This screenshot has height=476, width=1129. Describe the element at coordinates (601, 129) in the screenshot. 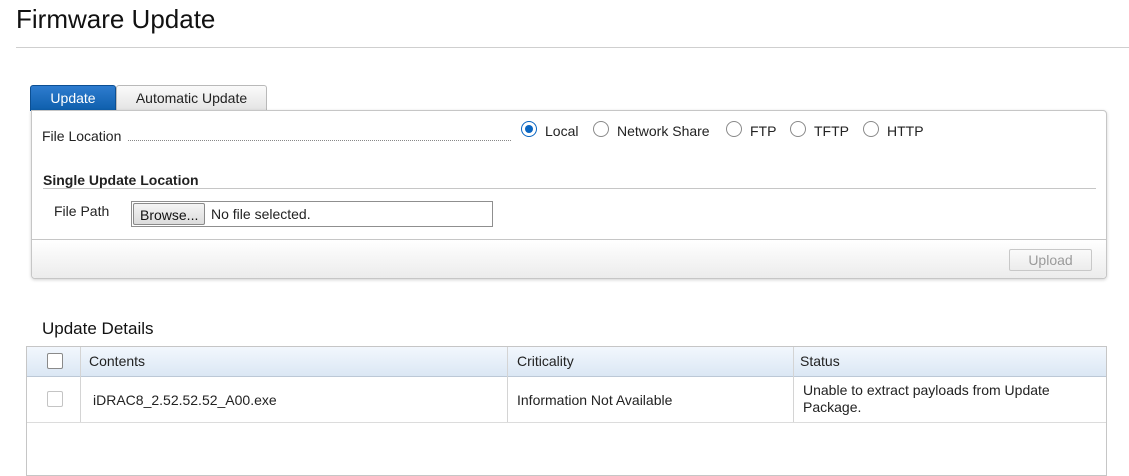

I see `radio-network-share` at that location.